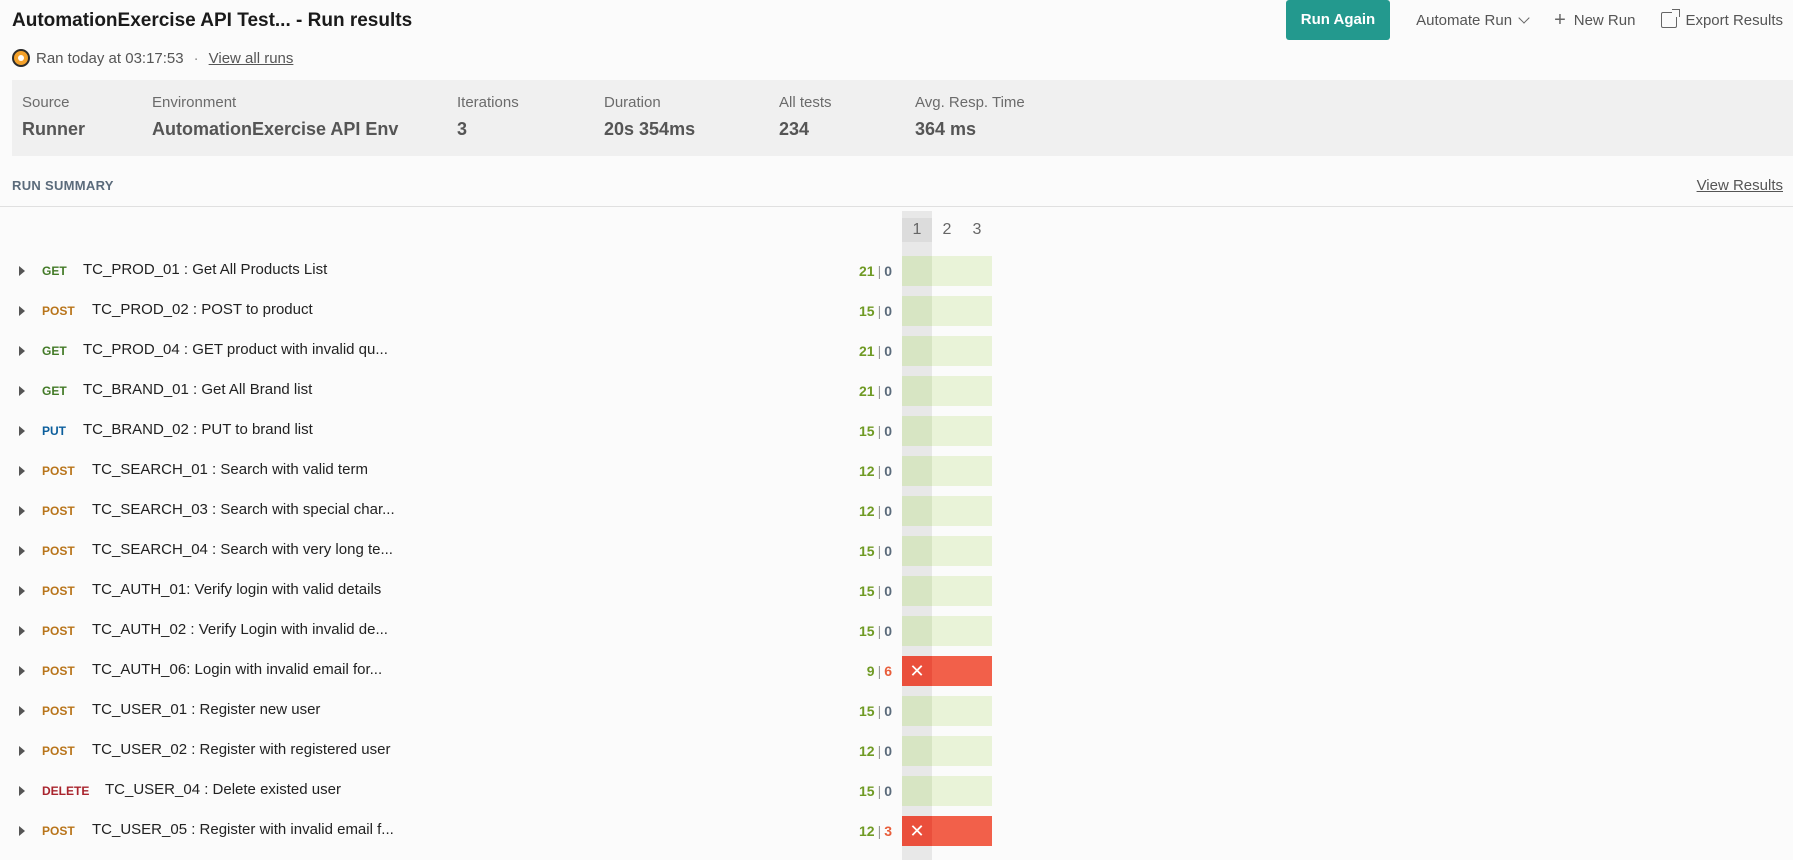  I want to click on run-again-button: Run Again, so click(1338, 20).